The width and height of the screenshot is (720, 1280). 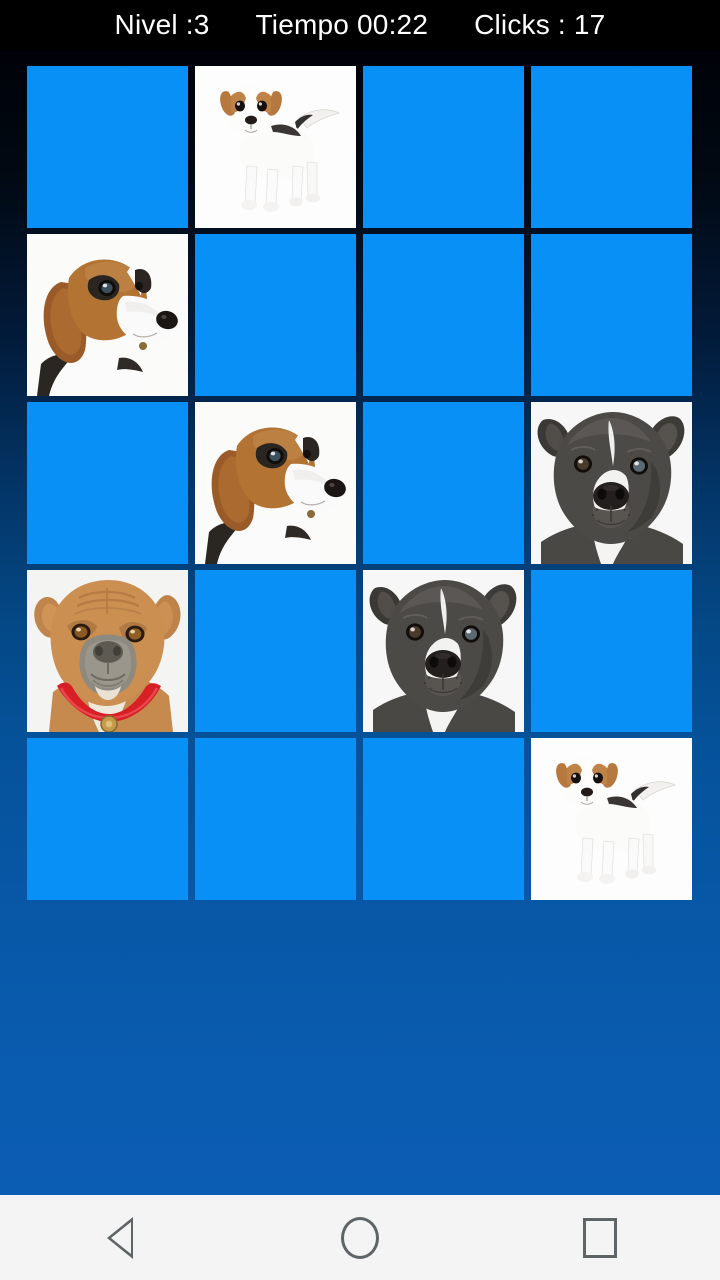 I want to click on nav-home-button, so click(x=360, y=1237).